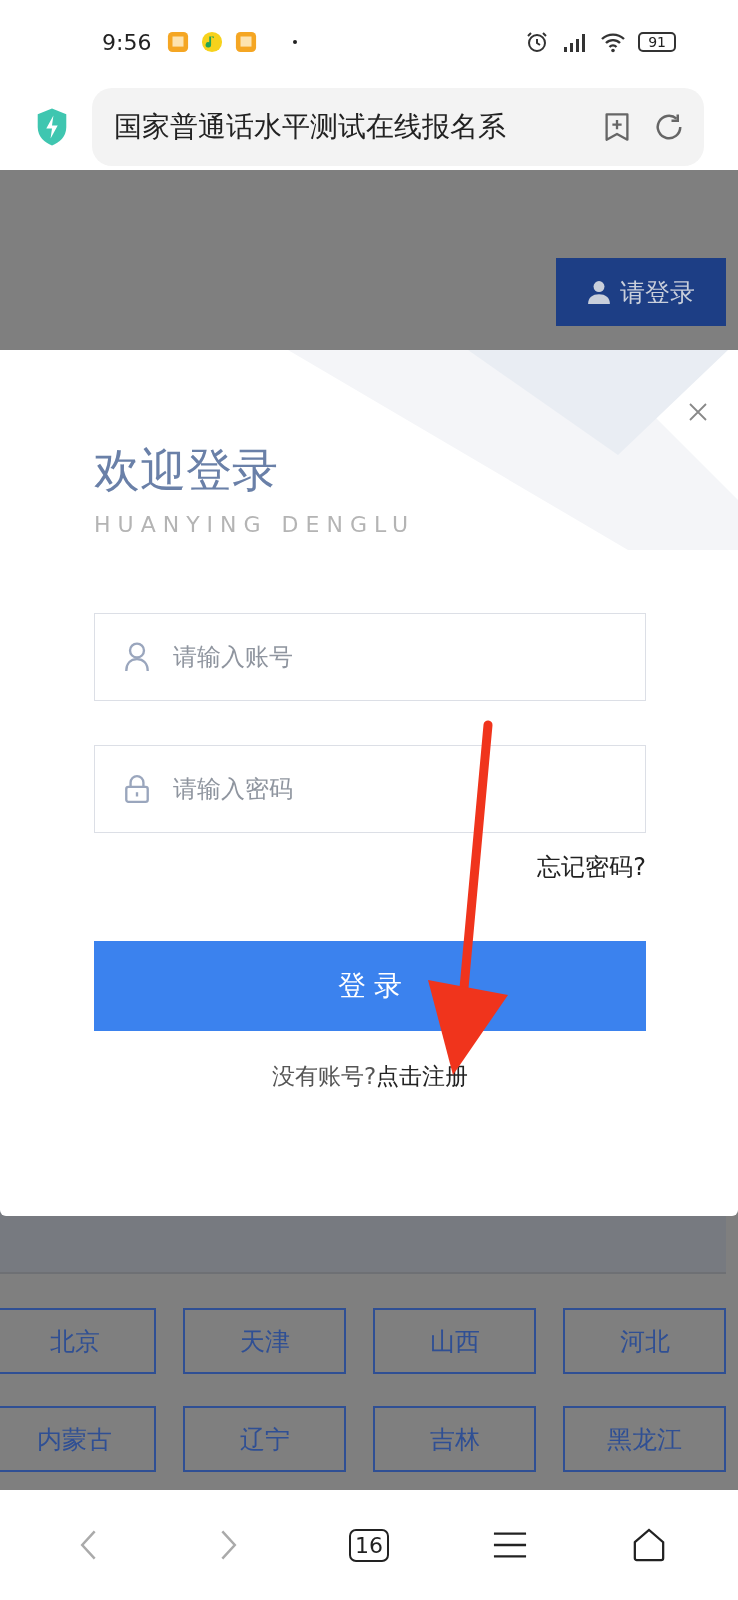  Describe the element at coordinates (669, 127) in the screenshot. I see `reload-icon` at that location.